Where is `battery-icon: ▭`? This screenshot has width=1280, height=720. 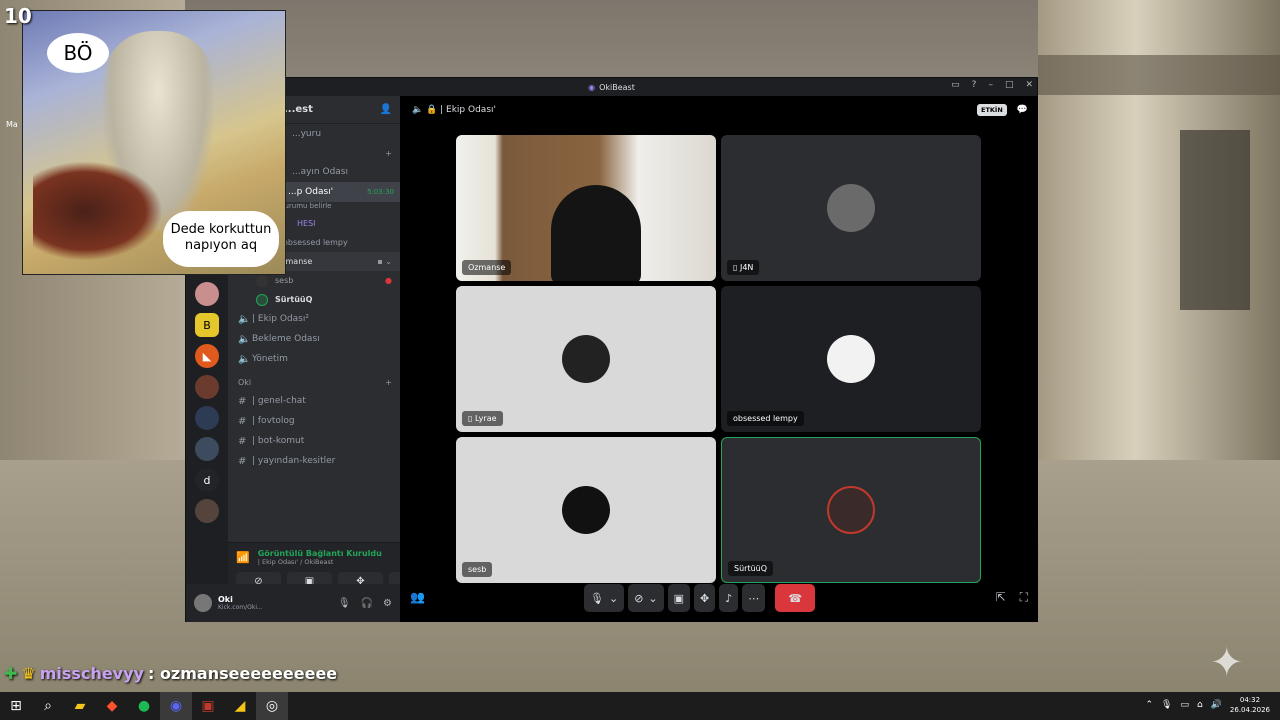
battery-icon: ▭ is located at coordinates (1184, 705).